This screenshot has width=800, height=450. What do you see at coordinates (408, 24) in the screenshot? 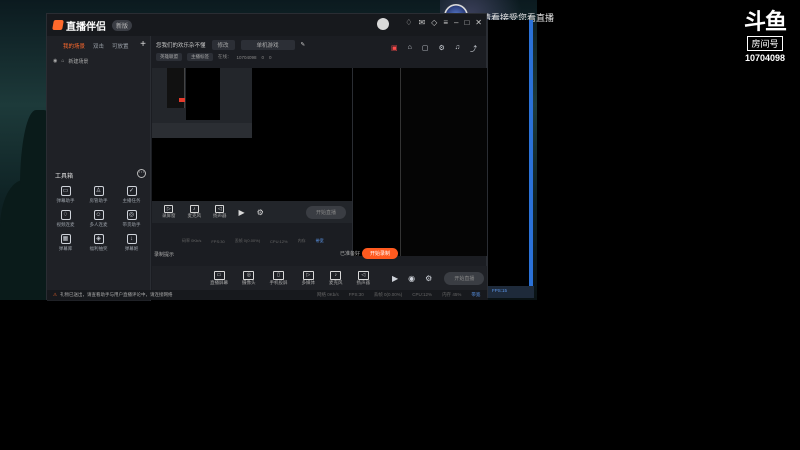
I see `gift-icon: ♢` at bounding box center [408, 24].